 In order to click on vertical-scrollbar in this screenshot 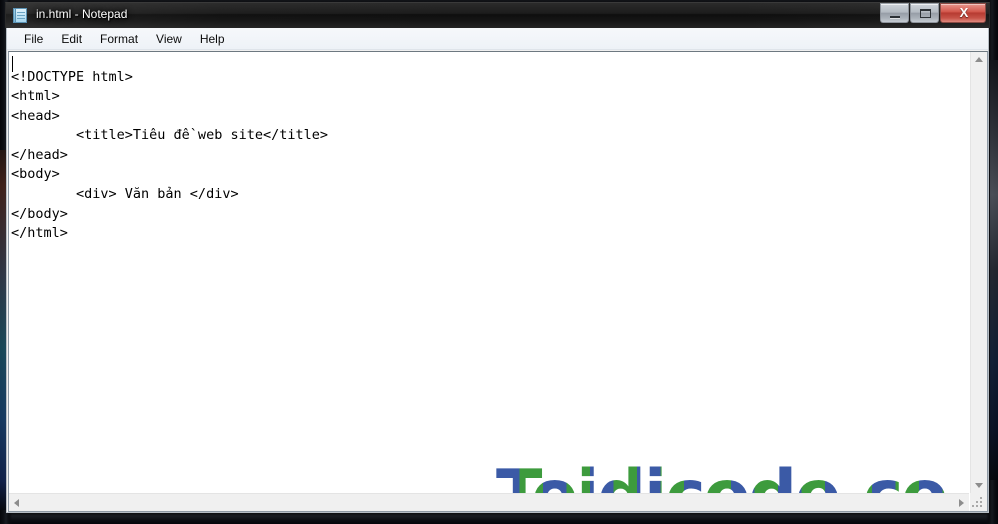, I will do `click(978, 272)`.